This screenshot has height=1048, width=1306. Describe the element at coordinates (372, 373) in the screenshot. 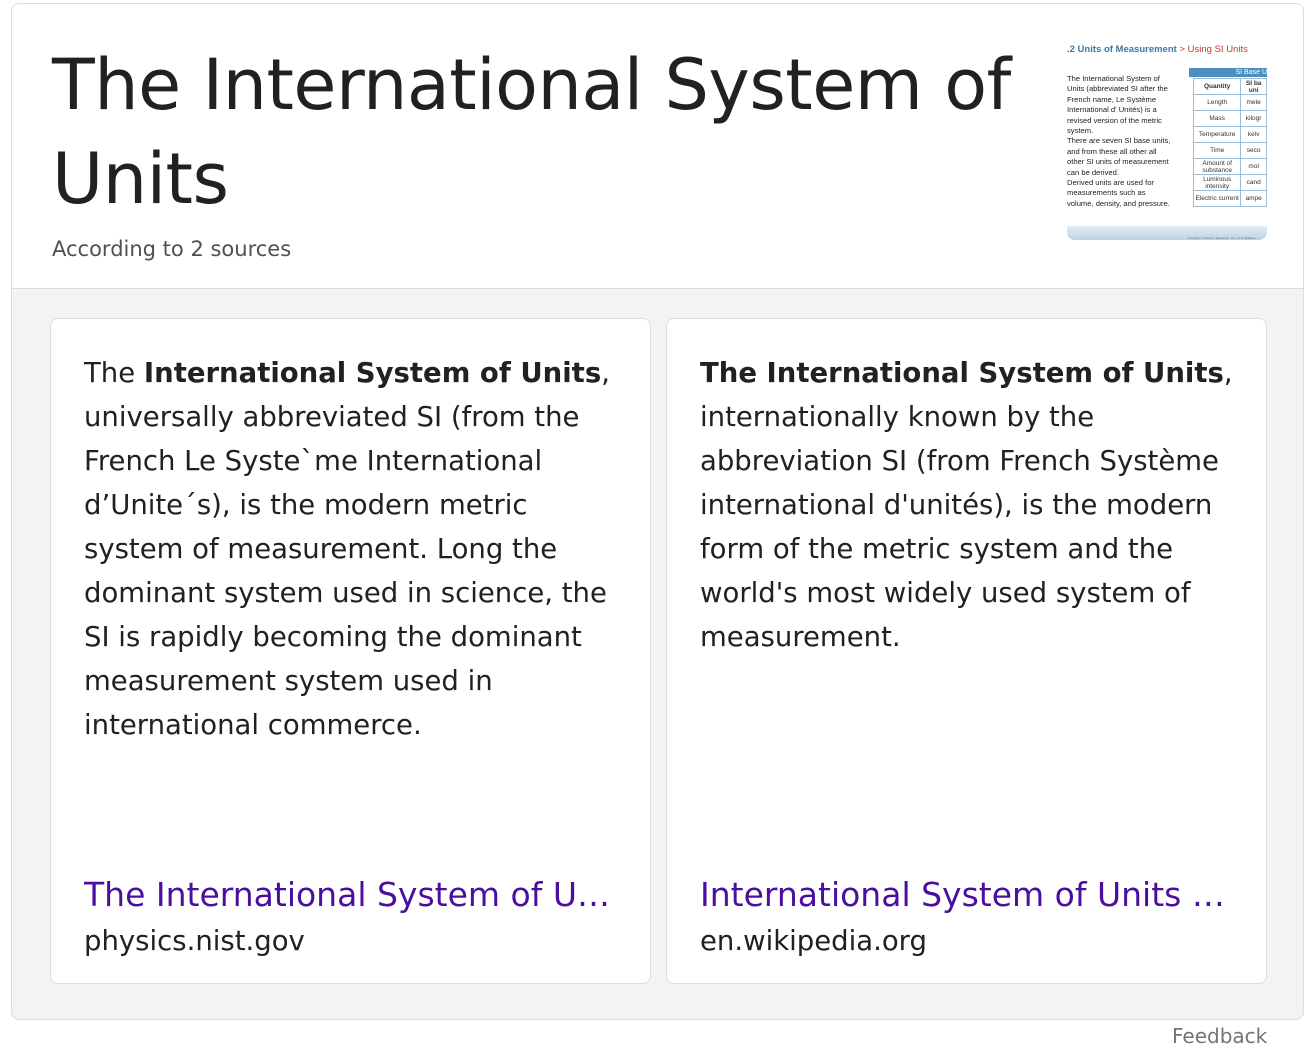

I see `snippet-highlight: International System of Units` at that location.